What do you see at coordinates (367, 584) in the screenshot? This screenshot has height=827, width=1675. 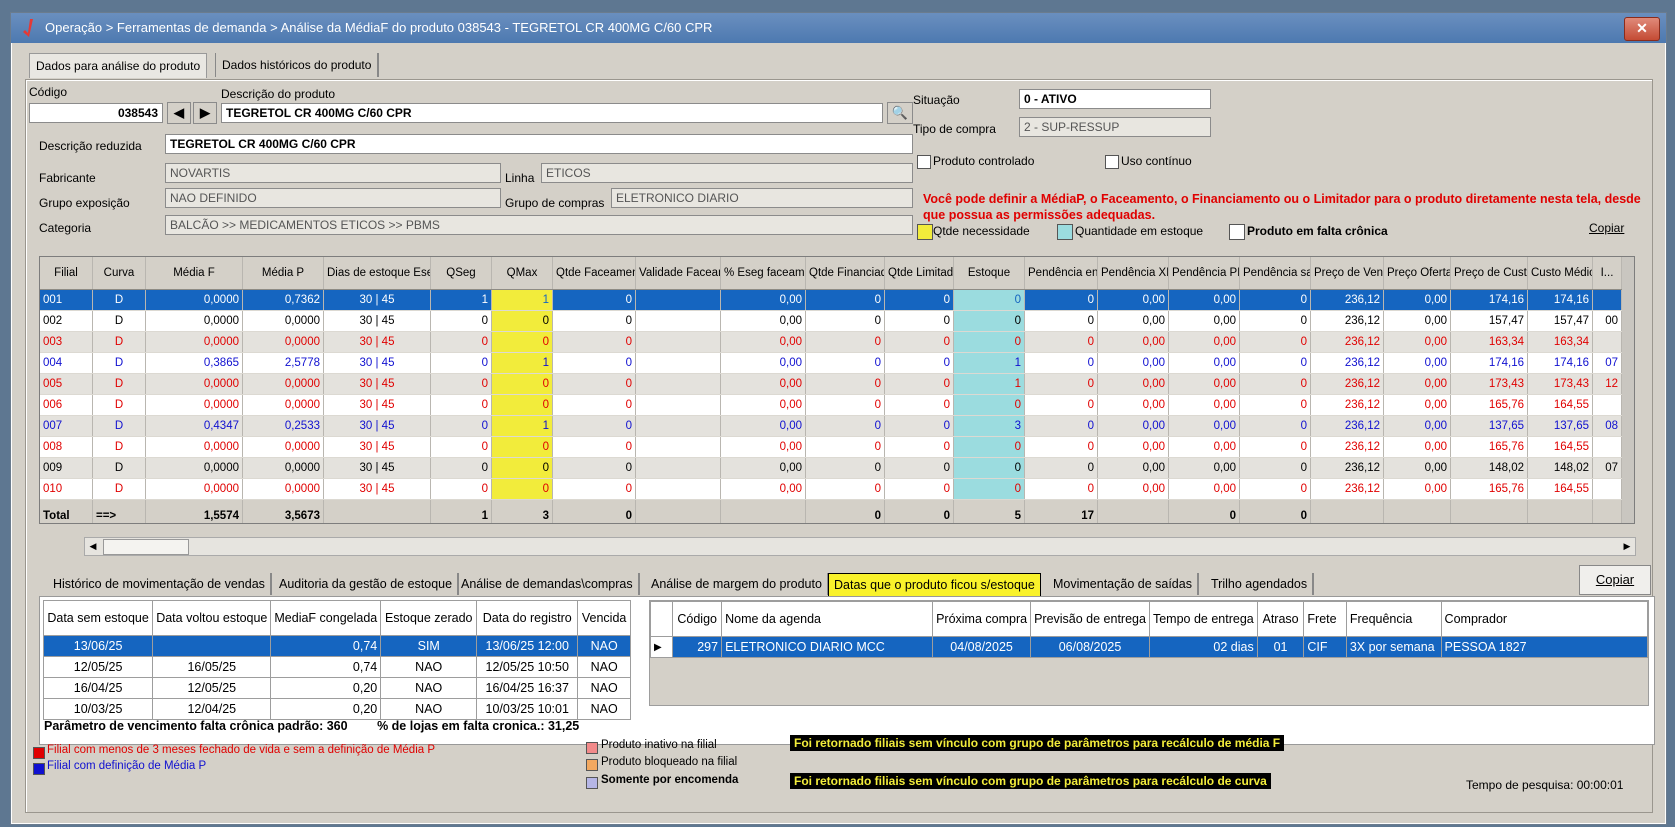 I see `lower-tab: Auditoria da gestão de estoque` at bounding box center [367, 584].